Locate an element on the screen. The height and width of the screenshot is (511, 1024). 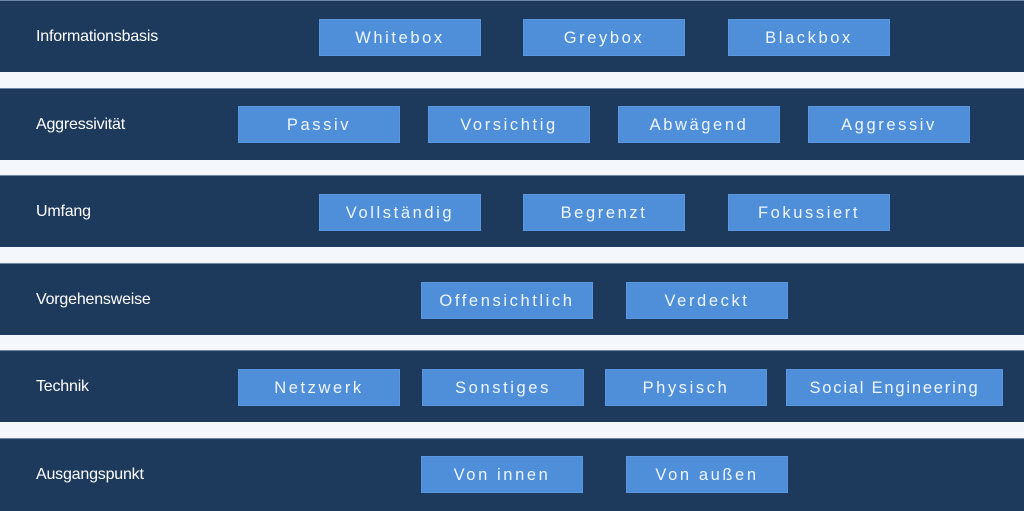
option-von-aussen: Von außen is located at coordinates (707, 474).